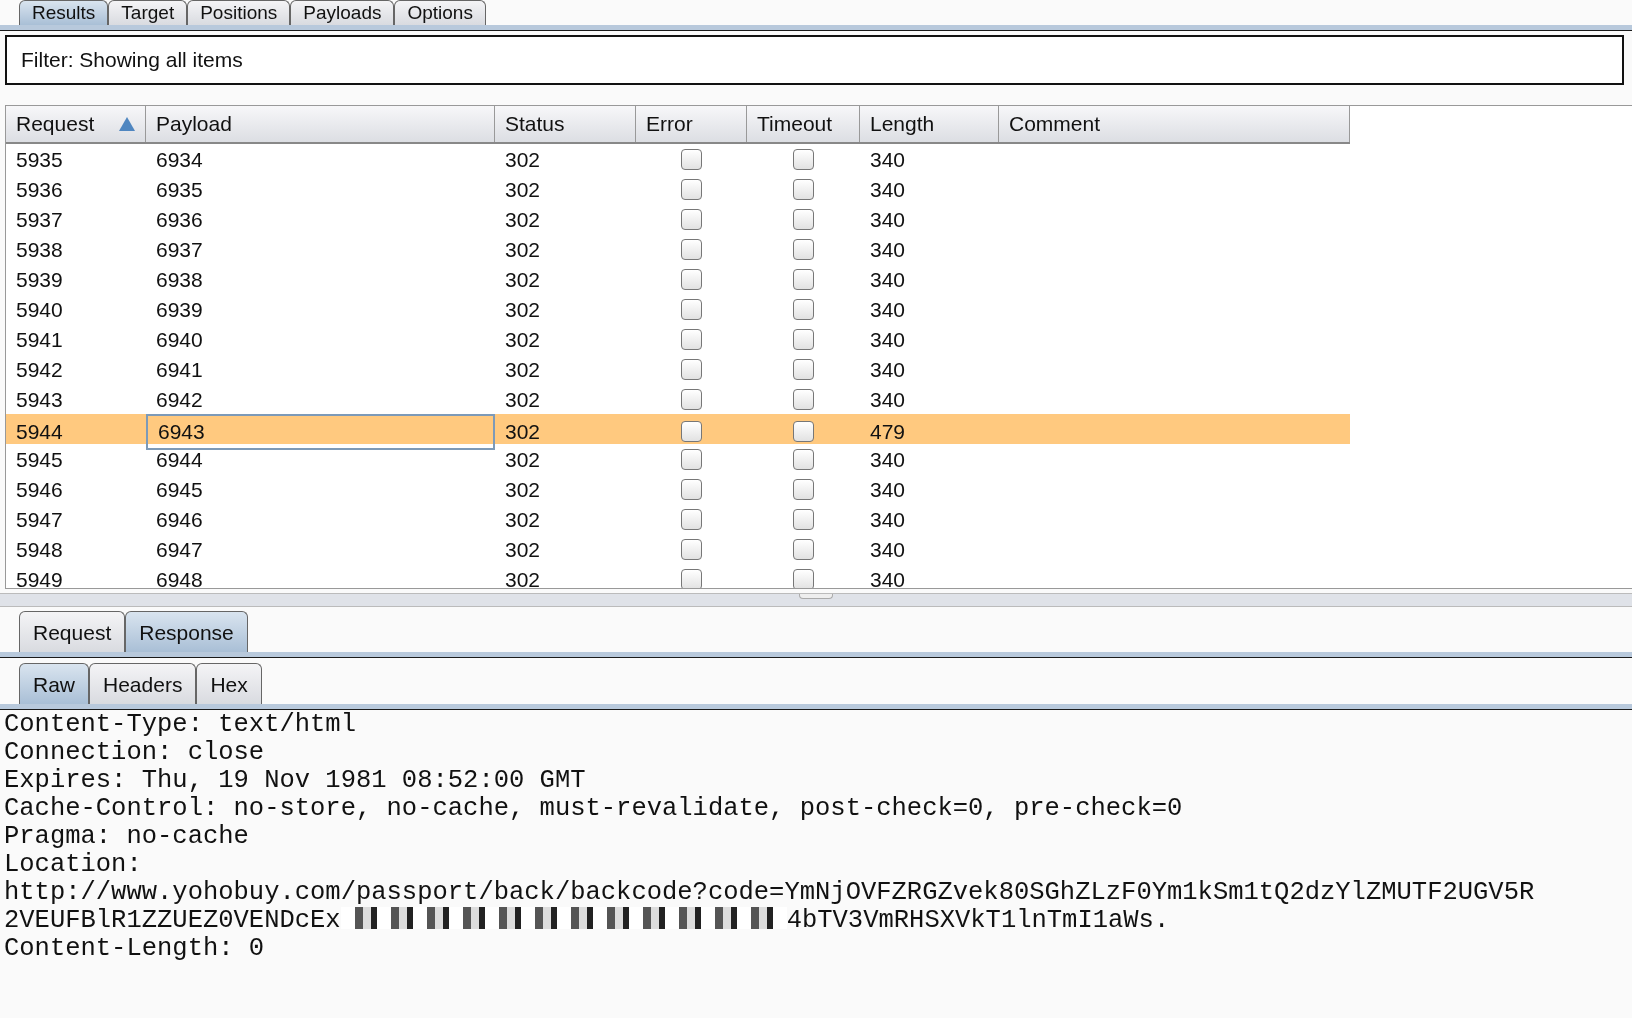  Describe the element at coordinates (179, 190) in the screenshot. I see `table-cell-text: 6935` at that location.